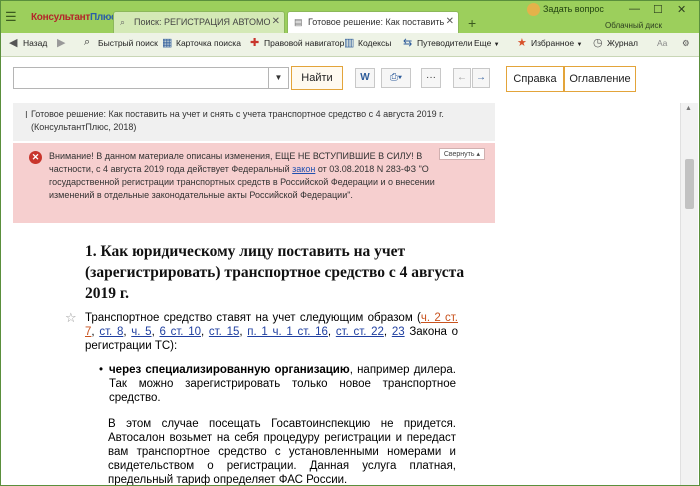 The height and width of the screenshot is (486, 700). What do you see at coordinates (376, 22) in the screenshot?
I see `tab-label: Готовое решение: Как поставить на учет` at bounding box center [376, 22].